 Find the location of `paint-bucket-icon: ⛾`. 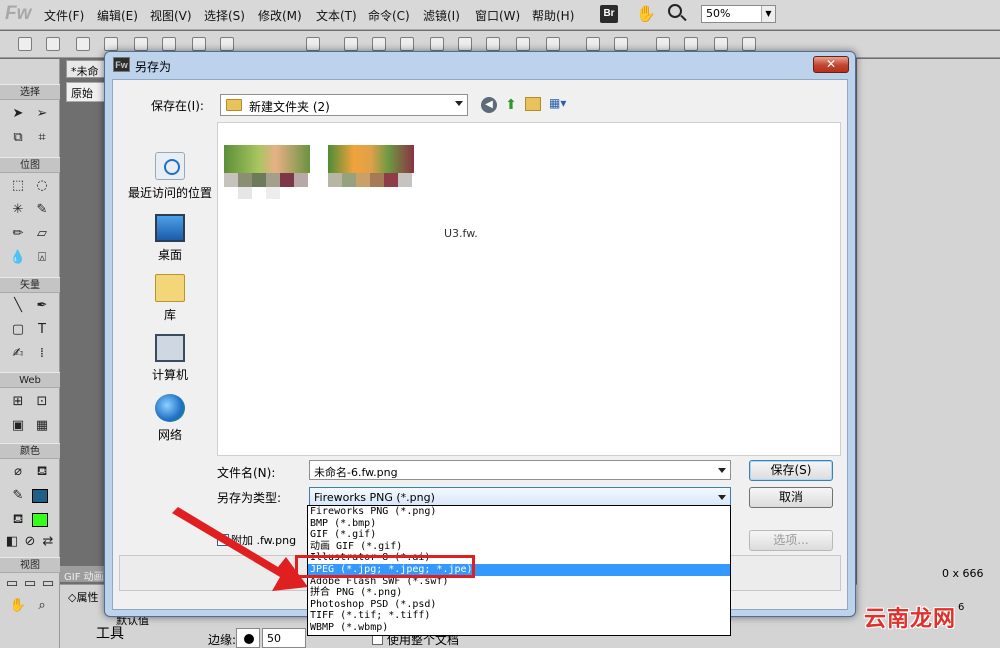

paint-bucket-icon: ⛾ is located at coordinates (42, 472).